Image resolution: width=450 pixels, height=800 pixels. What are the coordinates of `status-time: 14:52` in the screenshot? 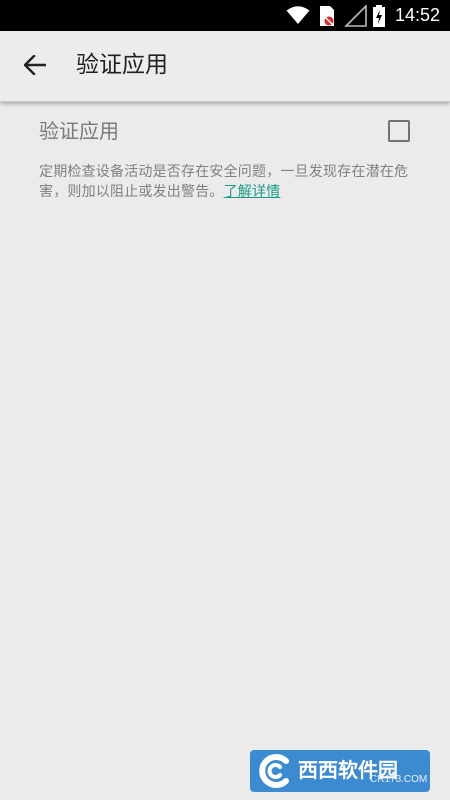 It's located at (417, 15).